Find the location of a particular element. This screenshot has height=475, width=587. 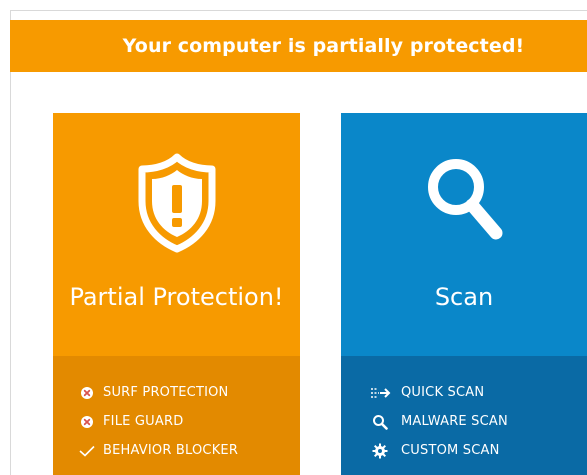

status-banner-text: Your computer is partially protected! is located at coordinates (323, 46).